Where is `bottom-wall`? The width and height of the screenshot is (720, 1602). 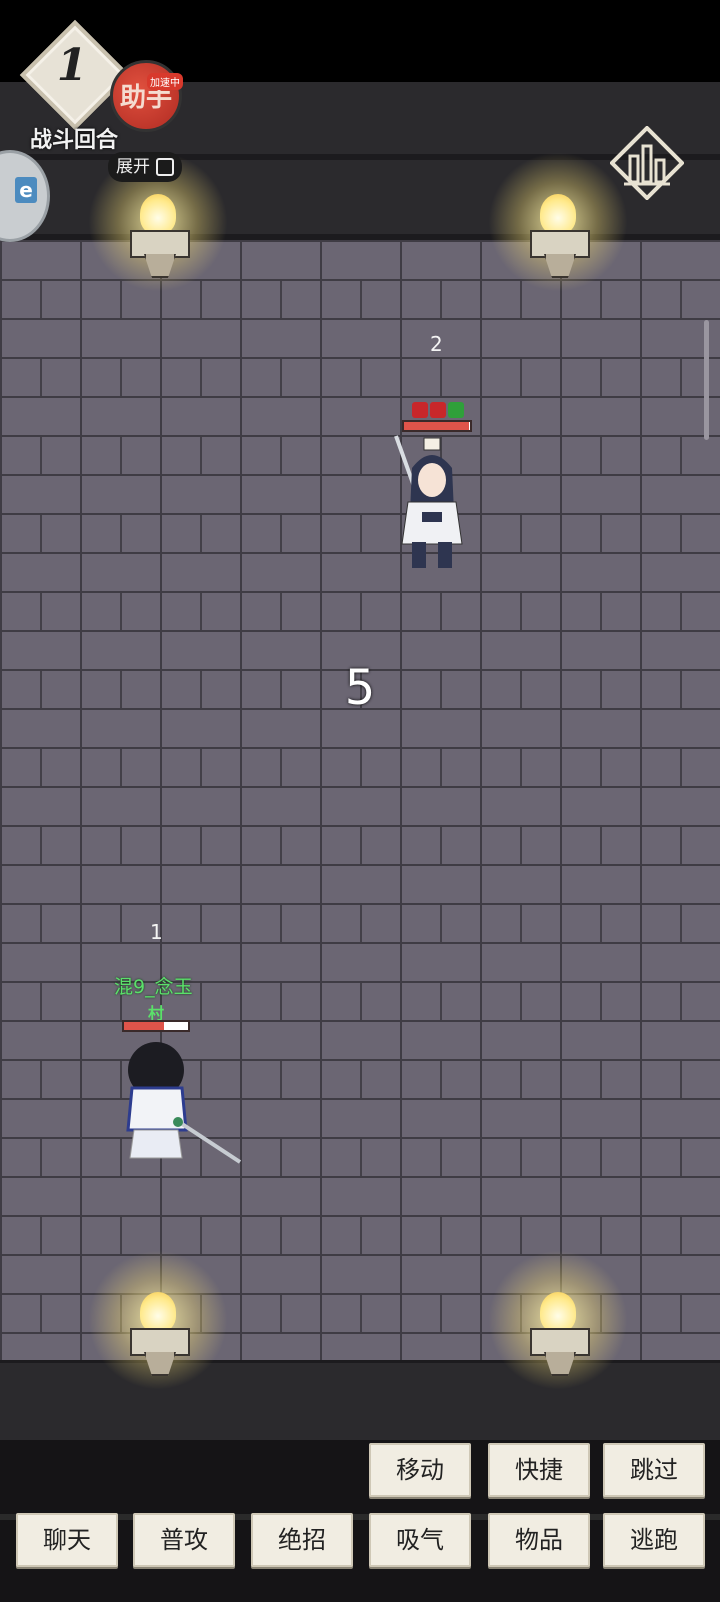 bottom-wall is located at coordinates (360, 1401).